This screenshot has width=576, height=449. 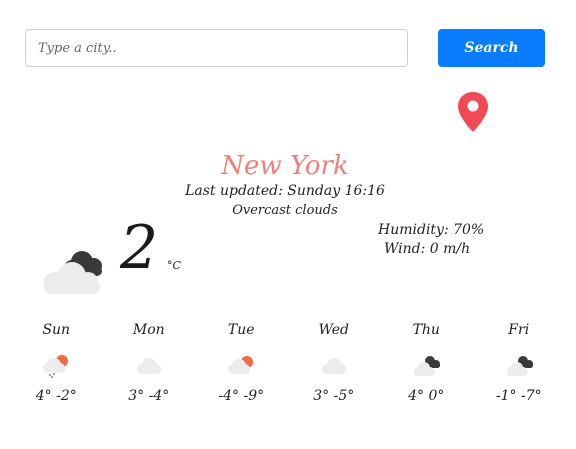 I want to click on forecast-day: Tue -4° -9°, so click(x=241, y=363).